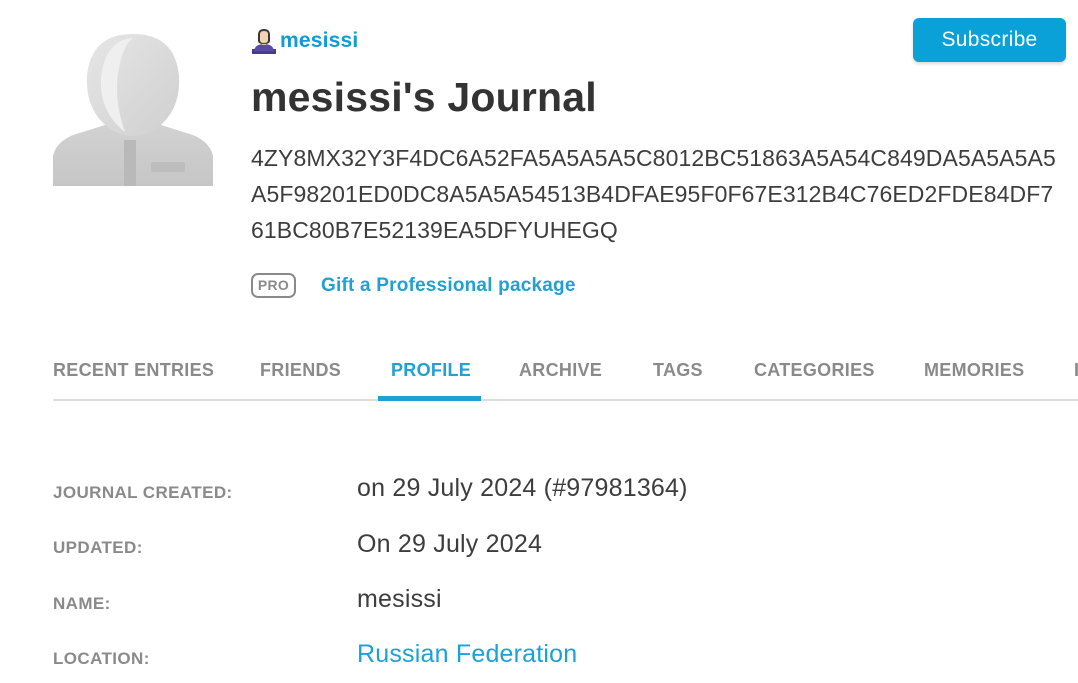 The width and height of the screenshot is (1078, 683). I want to click on tab-memories: MEMORIES, so click(974, 370).